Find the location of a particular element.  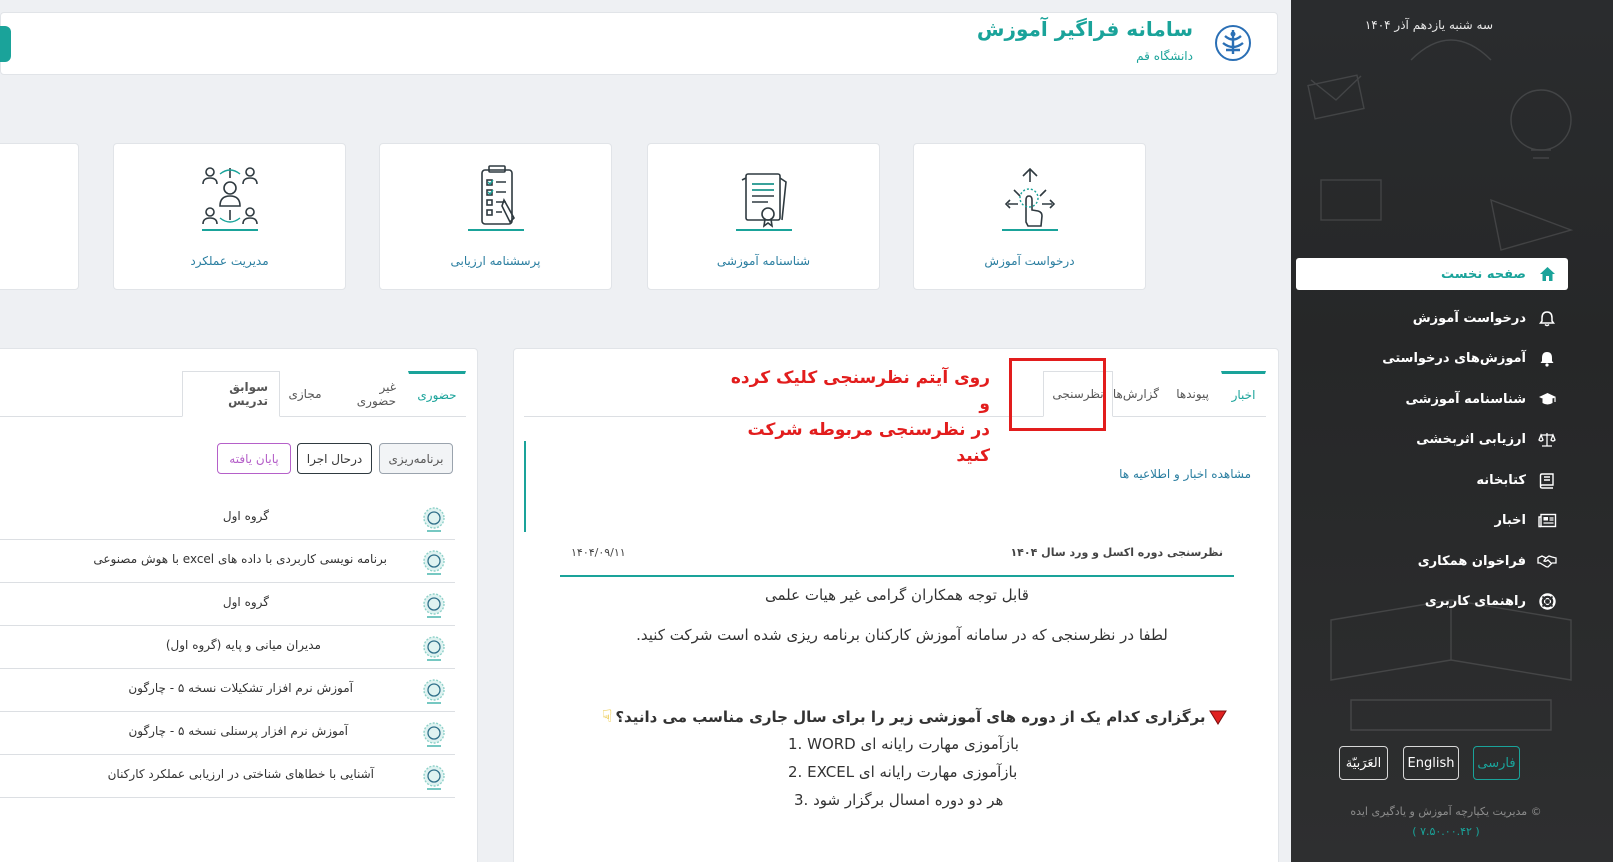

red-triangle-icon is located at coordinates (1217, 717).